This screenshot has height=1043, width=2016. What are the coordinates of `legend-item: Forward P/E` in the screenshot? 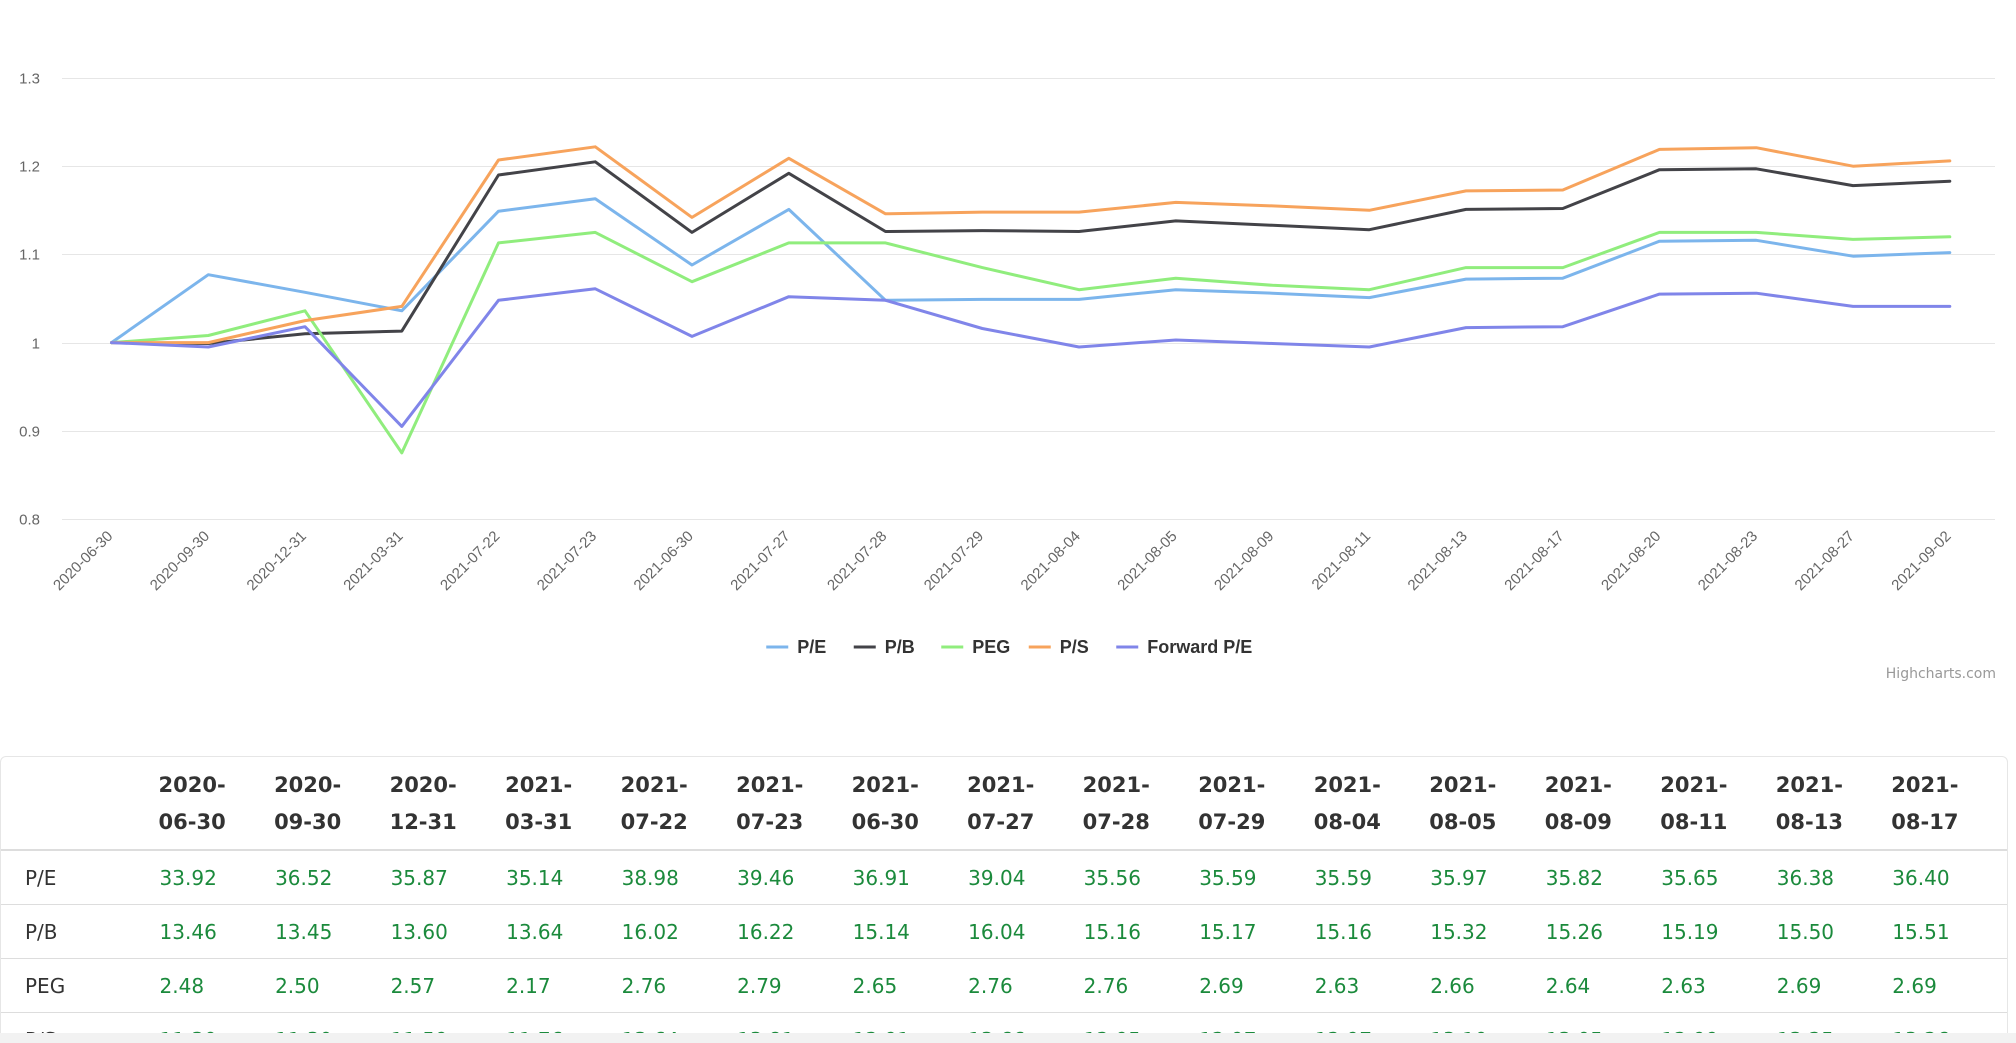 It's located at (1199, 647).